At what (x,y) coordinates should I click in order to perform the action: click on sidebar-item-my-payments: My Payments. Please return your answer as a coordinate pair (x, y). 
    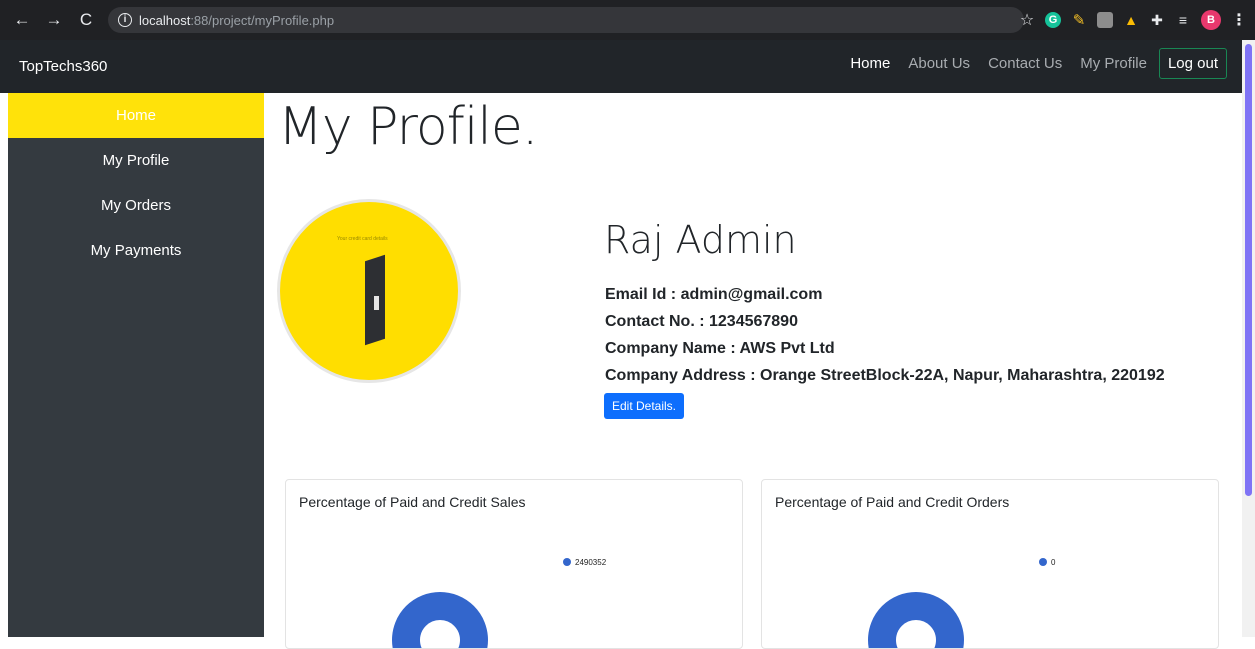
    Looking at the image, I should click on (136, 250).